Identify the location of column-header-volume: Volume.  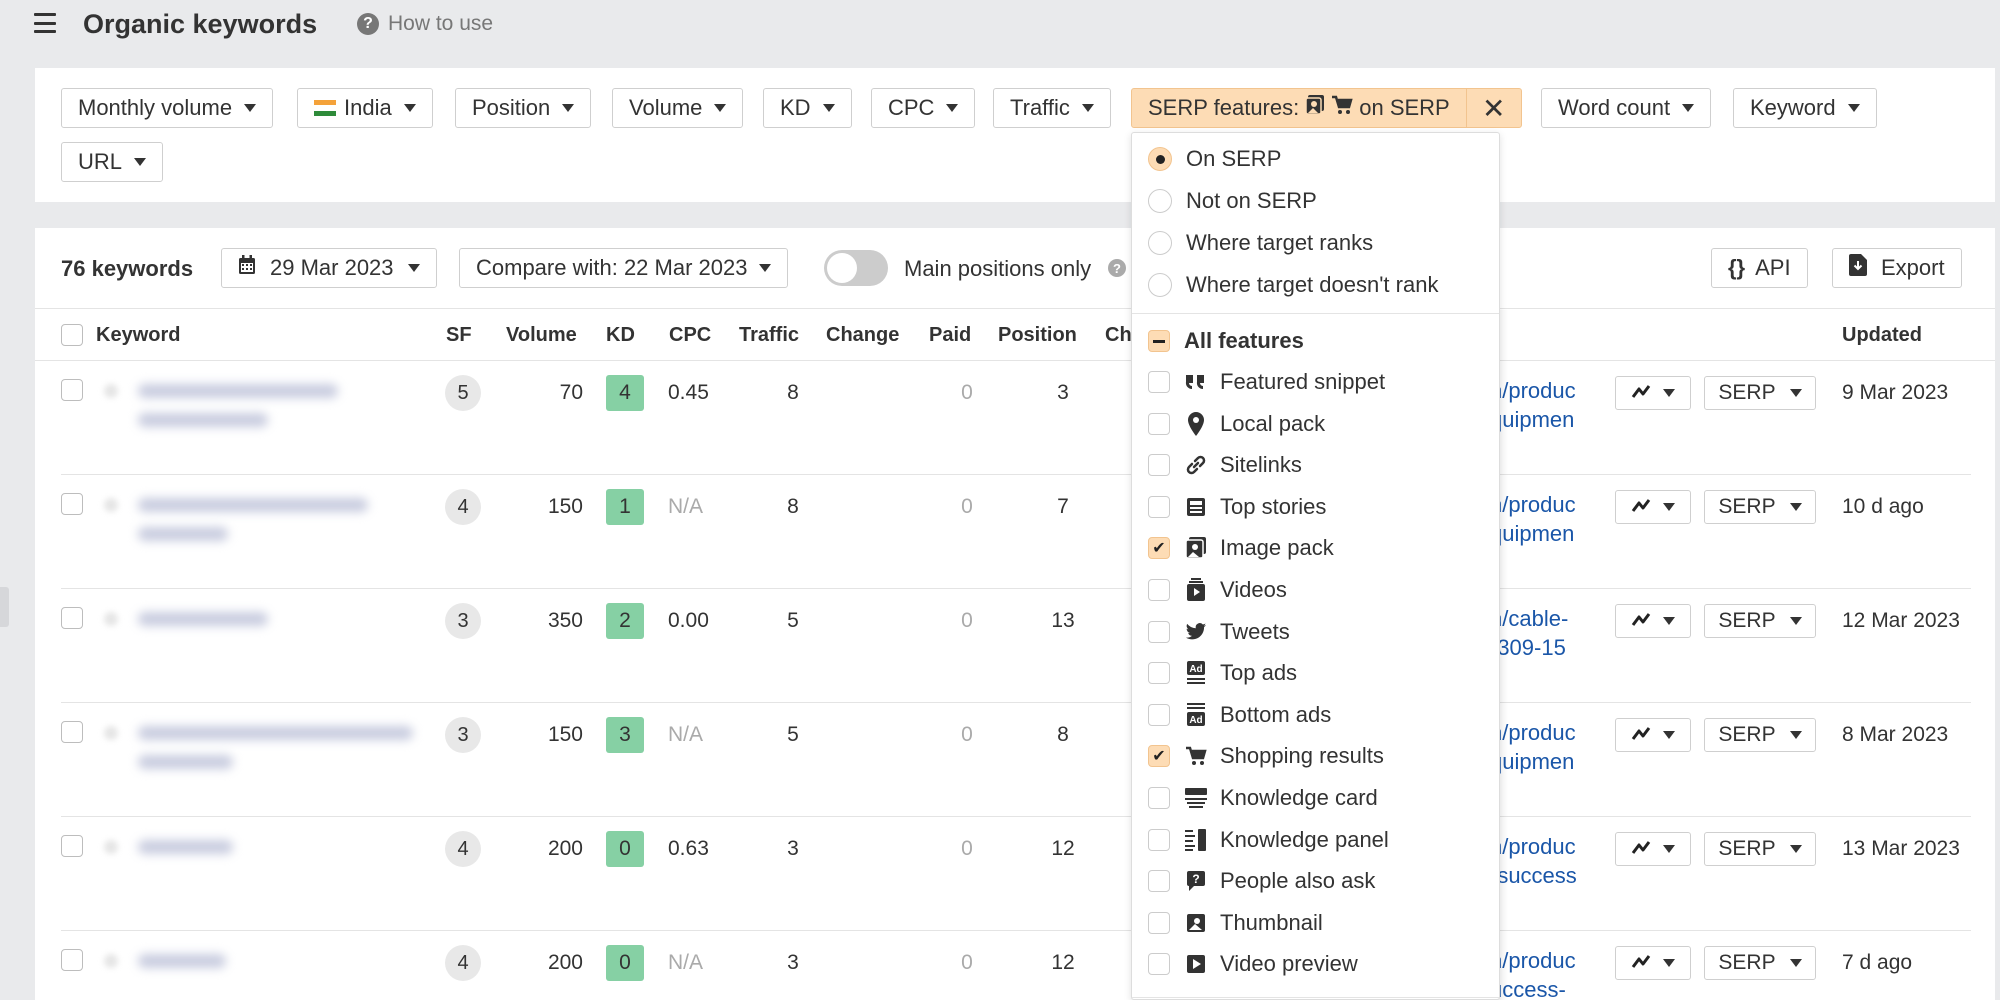
(541, 335).